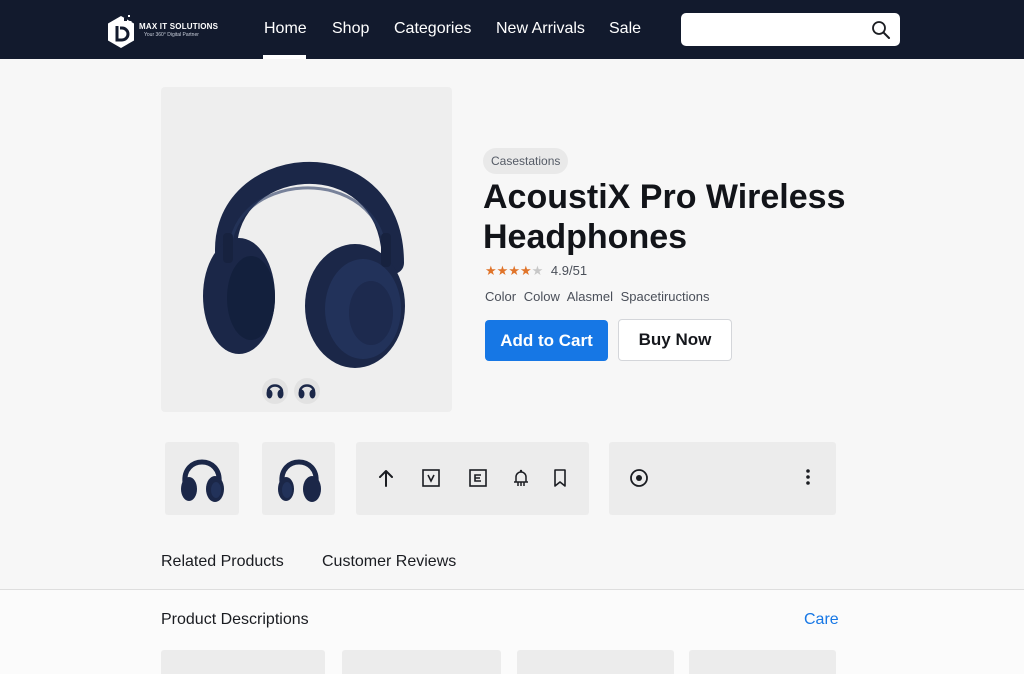 The image size is (1024, 674). What do you see at coordinates (179, 26) in the screenshot?
I see `brand-name: MAX IT SOLUTIONS` at bounding box center [179, 26].